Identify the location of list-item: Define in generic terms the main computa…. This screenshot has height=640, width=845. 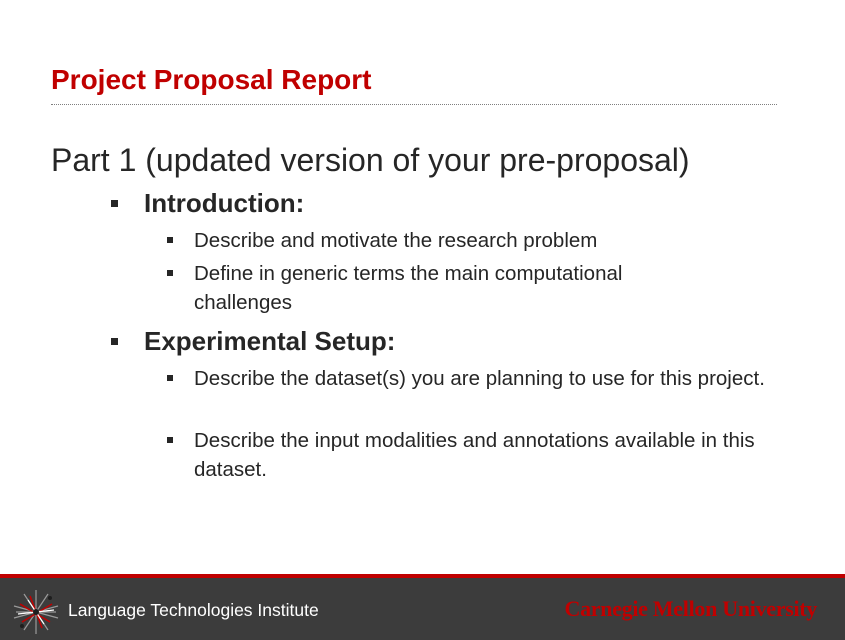
(408, 288).